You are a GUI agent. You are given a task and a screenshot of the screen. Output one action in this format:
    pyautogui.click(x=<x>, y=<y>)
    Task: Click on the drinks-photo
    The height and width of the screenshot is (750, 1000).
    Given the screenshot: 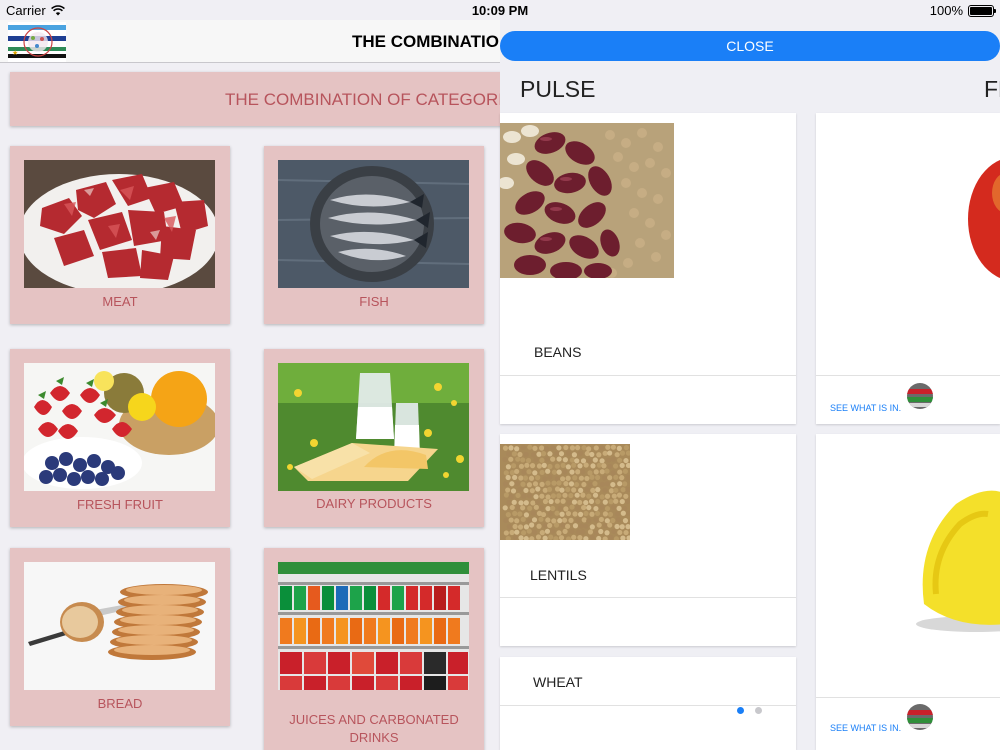 What is the action you would take?
    pyautogui.click(x=373, y=626)
    